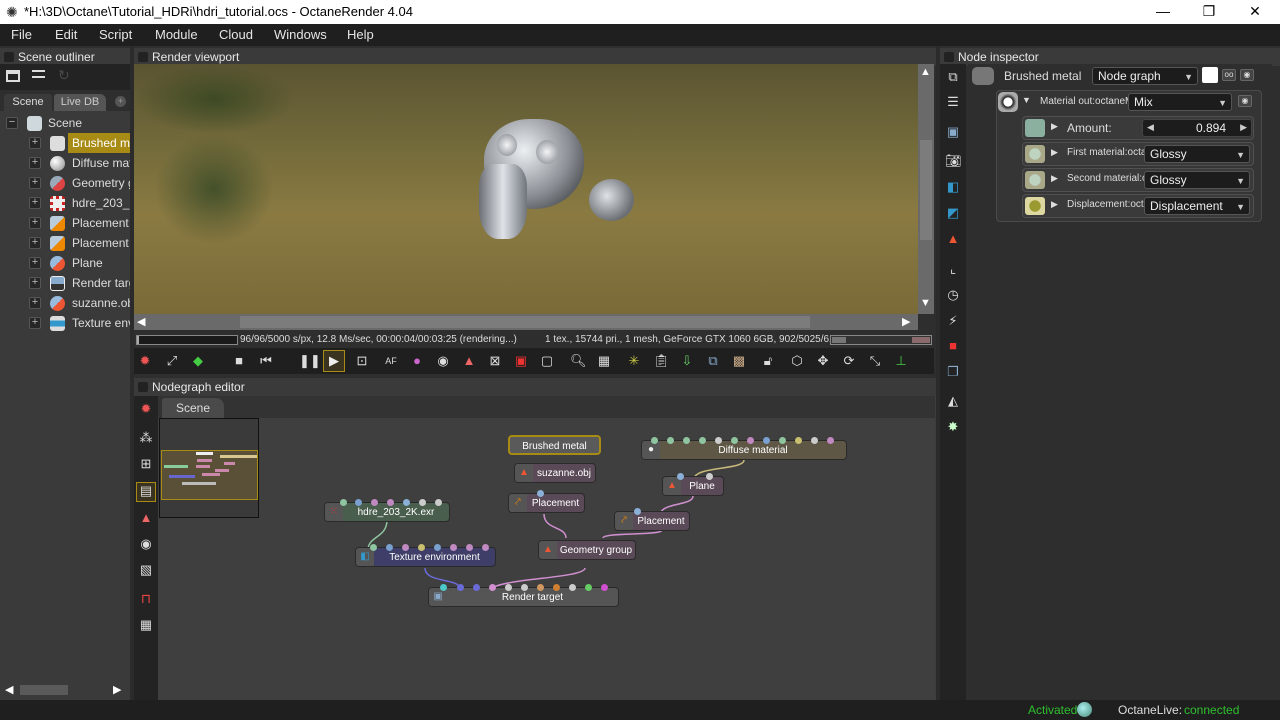 Image resolution: width=1280 pixels, height=720 pixels. What do you see at coordinates (713, 361) in the screenshot?
I see `export-passes-icon: ⧉` at bounding box center [713, 361].